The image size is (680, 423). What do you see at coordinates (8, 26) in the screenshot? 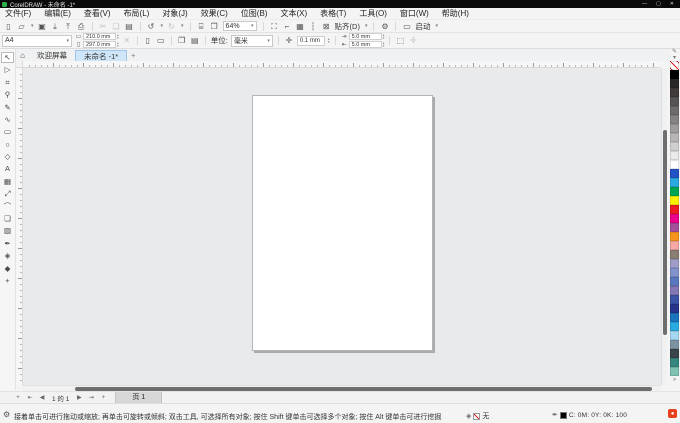
I see `new-document-icon: ▯` at bounding box center [8, 26].